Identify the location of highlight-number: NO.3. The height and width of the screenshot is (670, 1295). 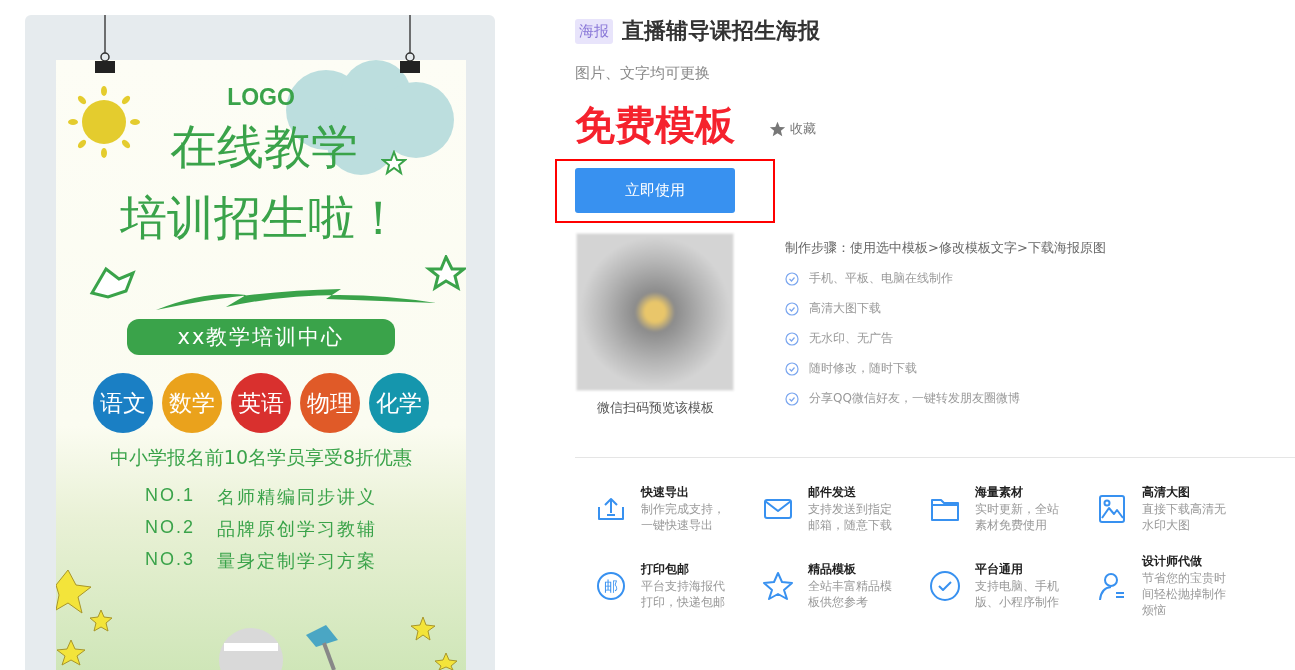
(170, 560).